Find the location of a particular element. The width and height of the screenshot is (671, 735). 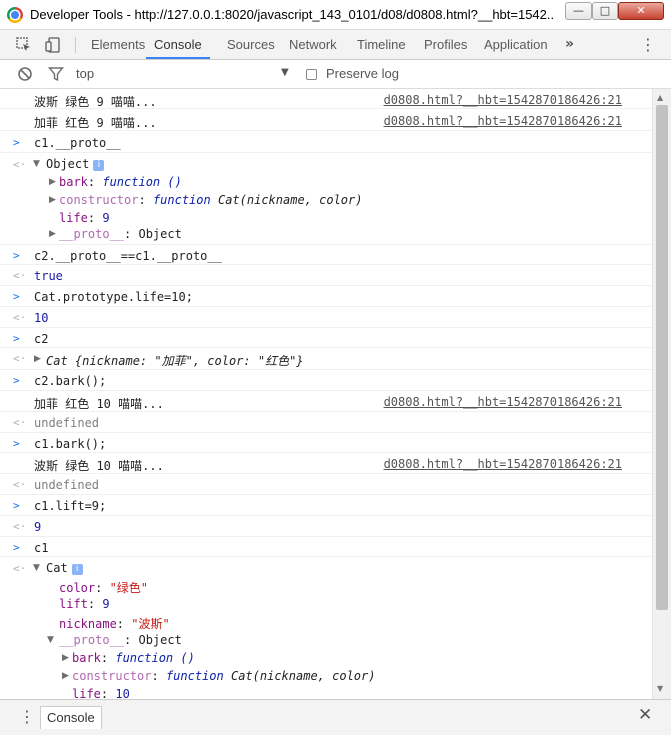

preserve-log-checkbox is located at coordinates (311, 74).